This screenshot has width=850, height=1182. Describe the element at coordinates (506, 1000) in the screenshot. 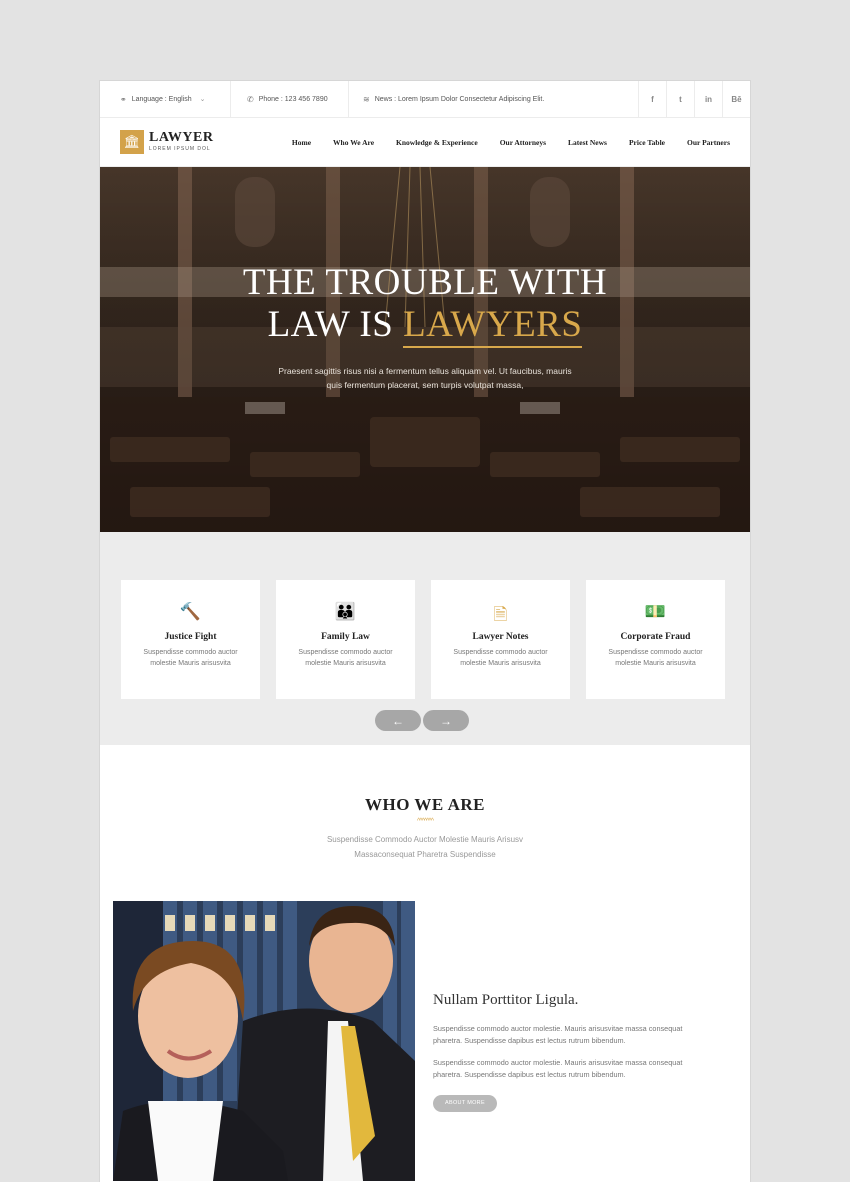

I see `about-title: Nullam Porttitor Ligula.` at that location.